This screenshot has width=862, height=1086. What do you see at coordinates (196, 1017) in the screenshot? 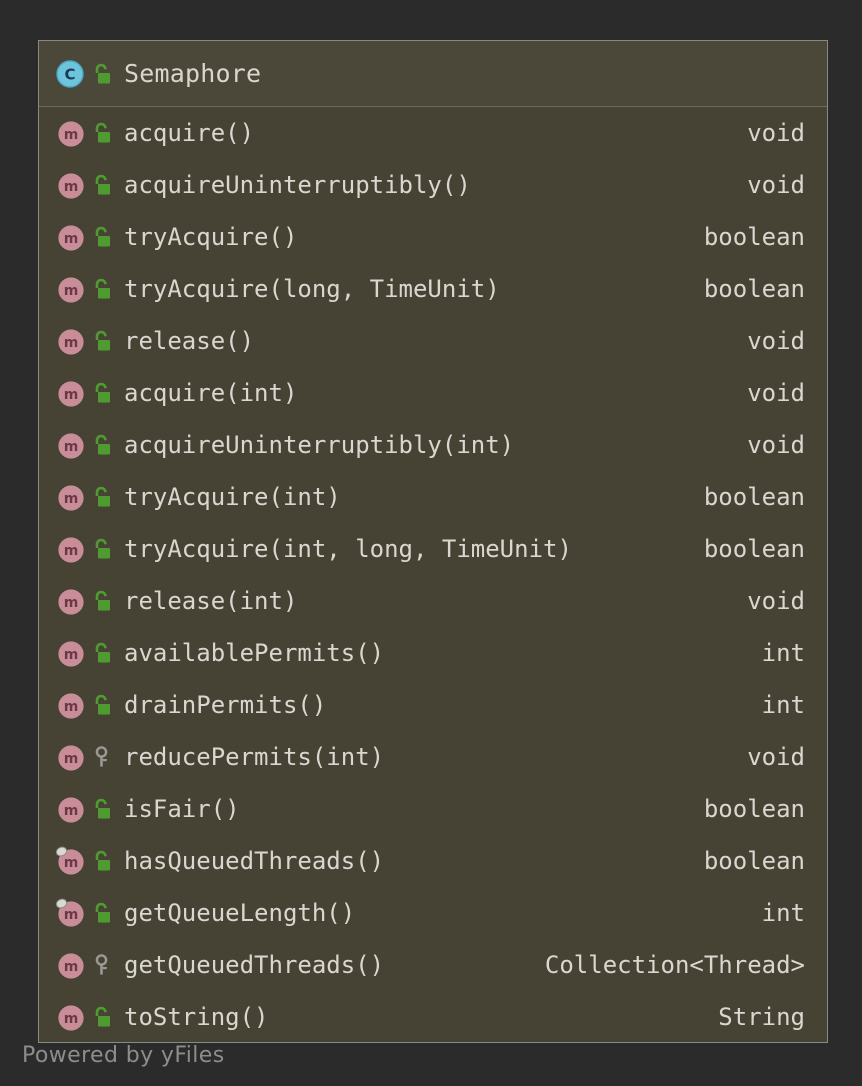
I see `member-signature-label: toString()` at bounding box center [196, 1017].